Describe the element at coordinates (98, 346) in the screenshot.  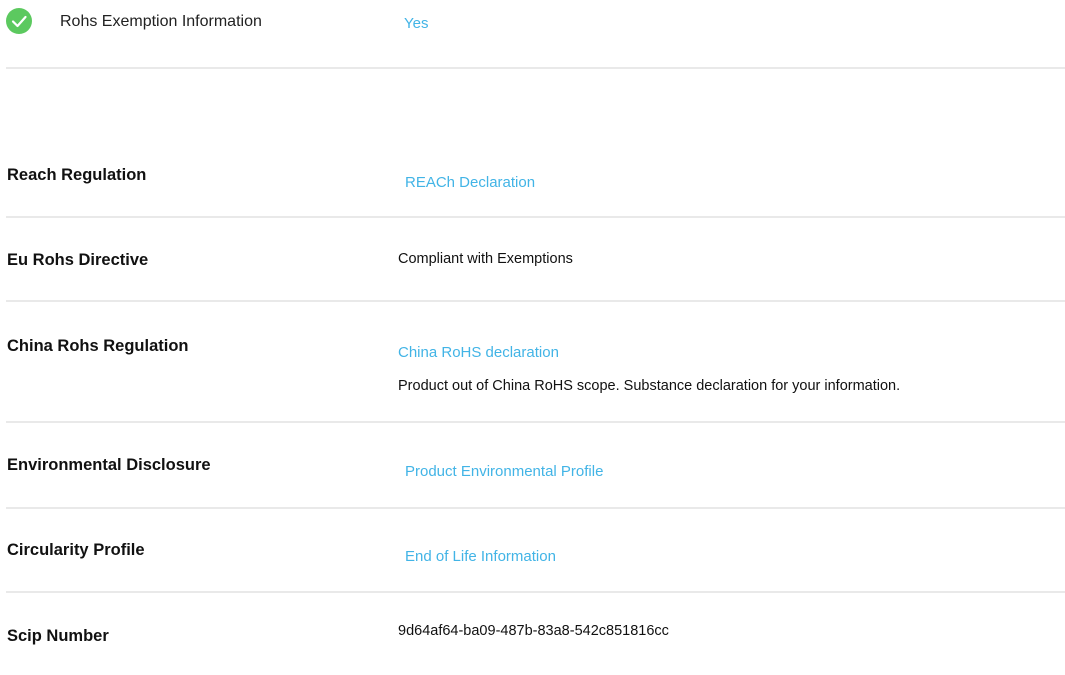
I see `china-rohs-regulation-label: China Rohs Regulation` at that location.